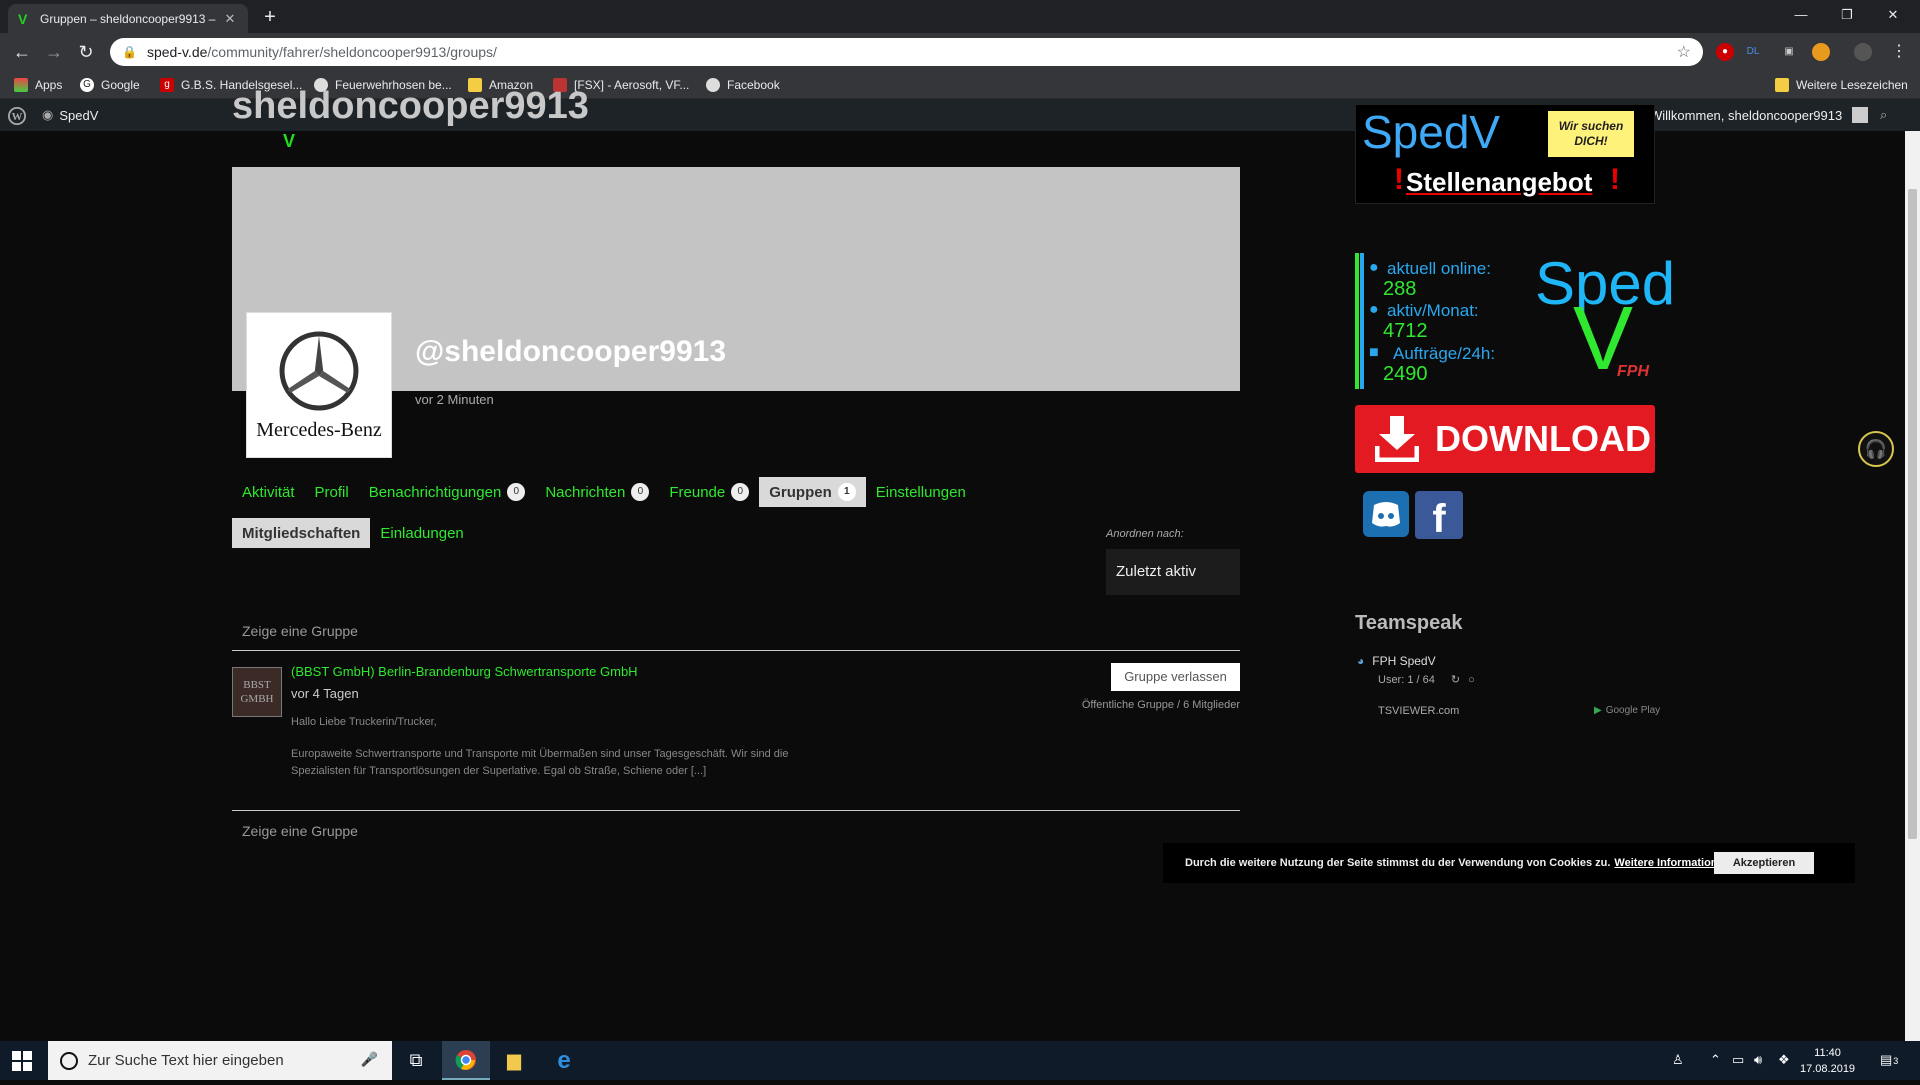 The image size is (1920, 1085). Describe the element at coordinates (167, 85) in the screenshot. I see `gbs-icon: g` at that location.